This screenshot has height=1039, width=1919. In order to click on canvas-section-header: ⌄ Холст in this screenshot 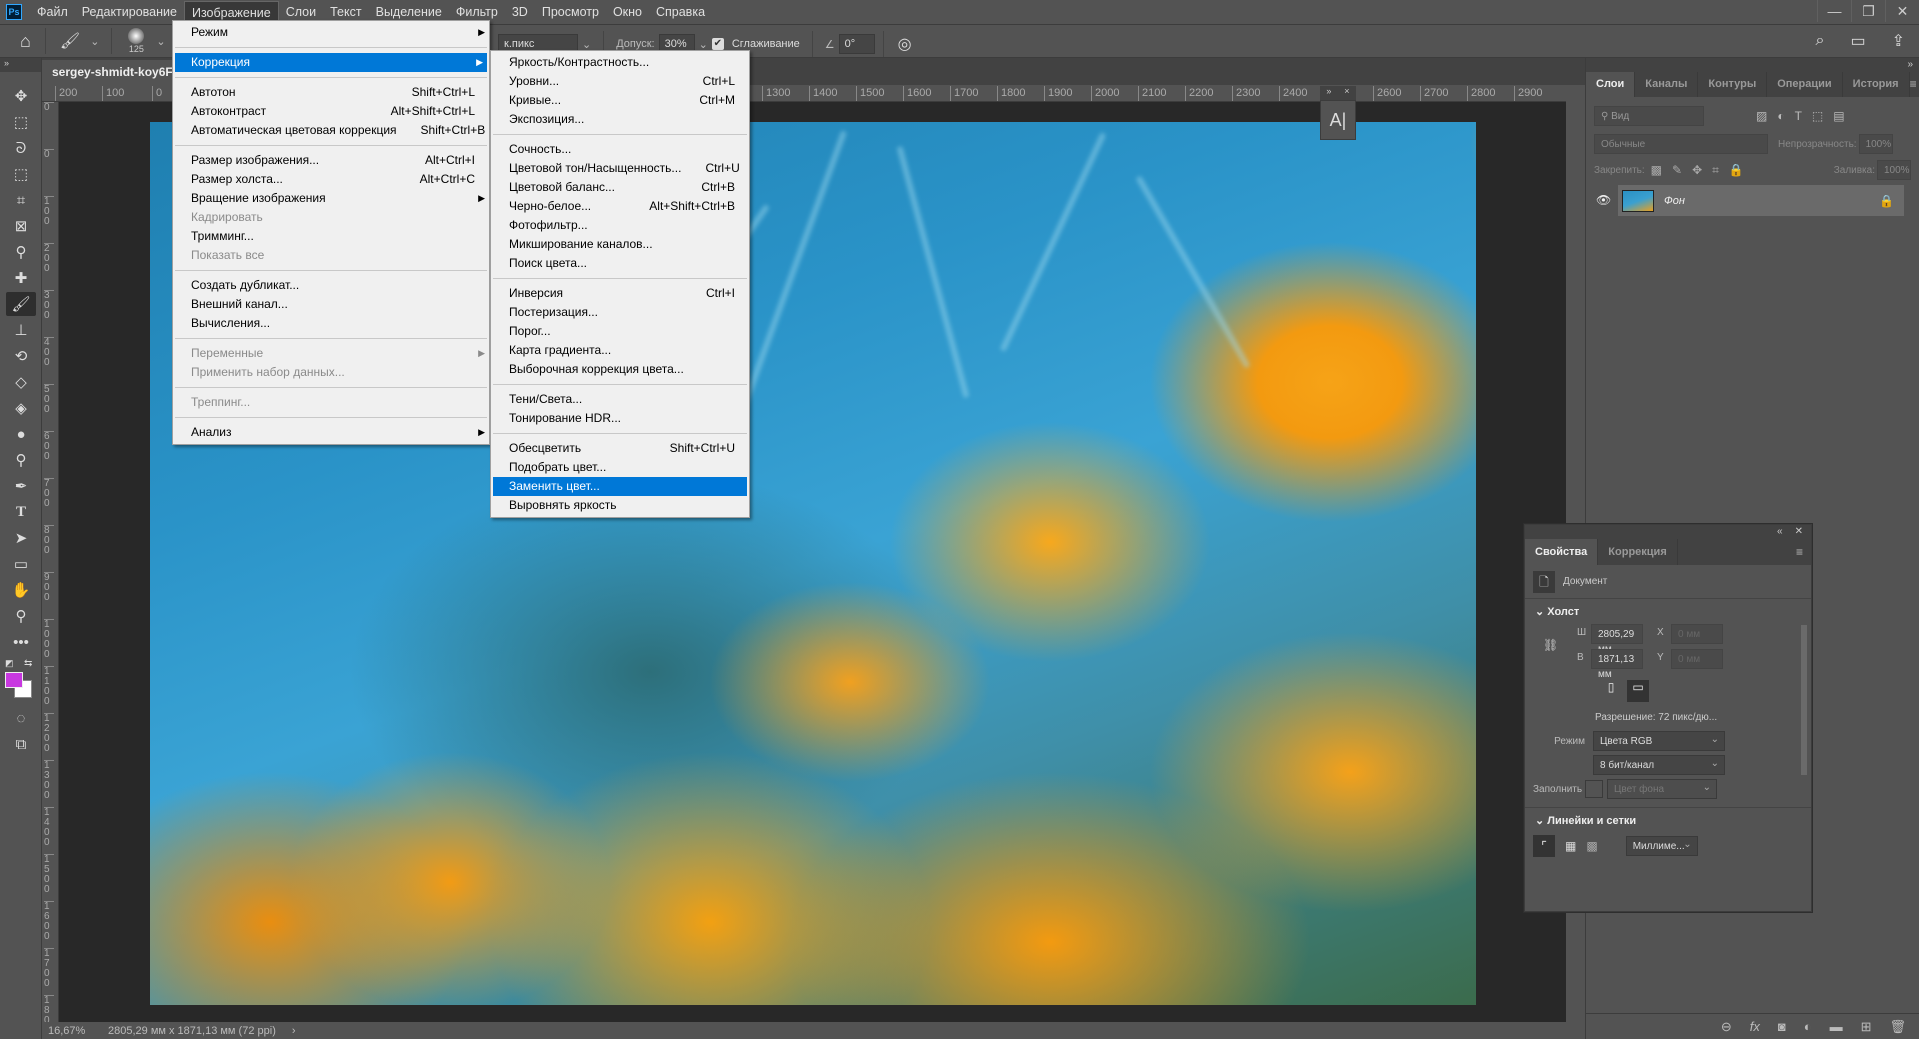, I will do `click(1668, 611)`.